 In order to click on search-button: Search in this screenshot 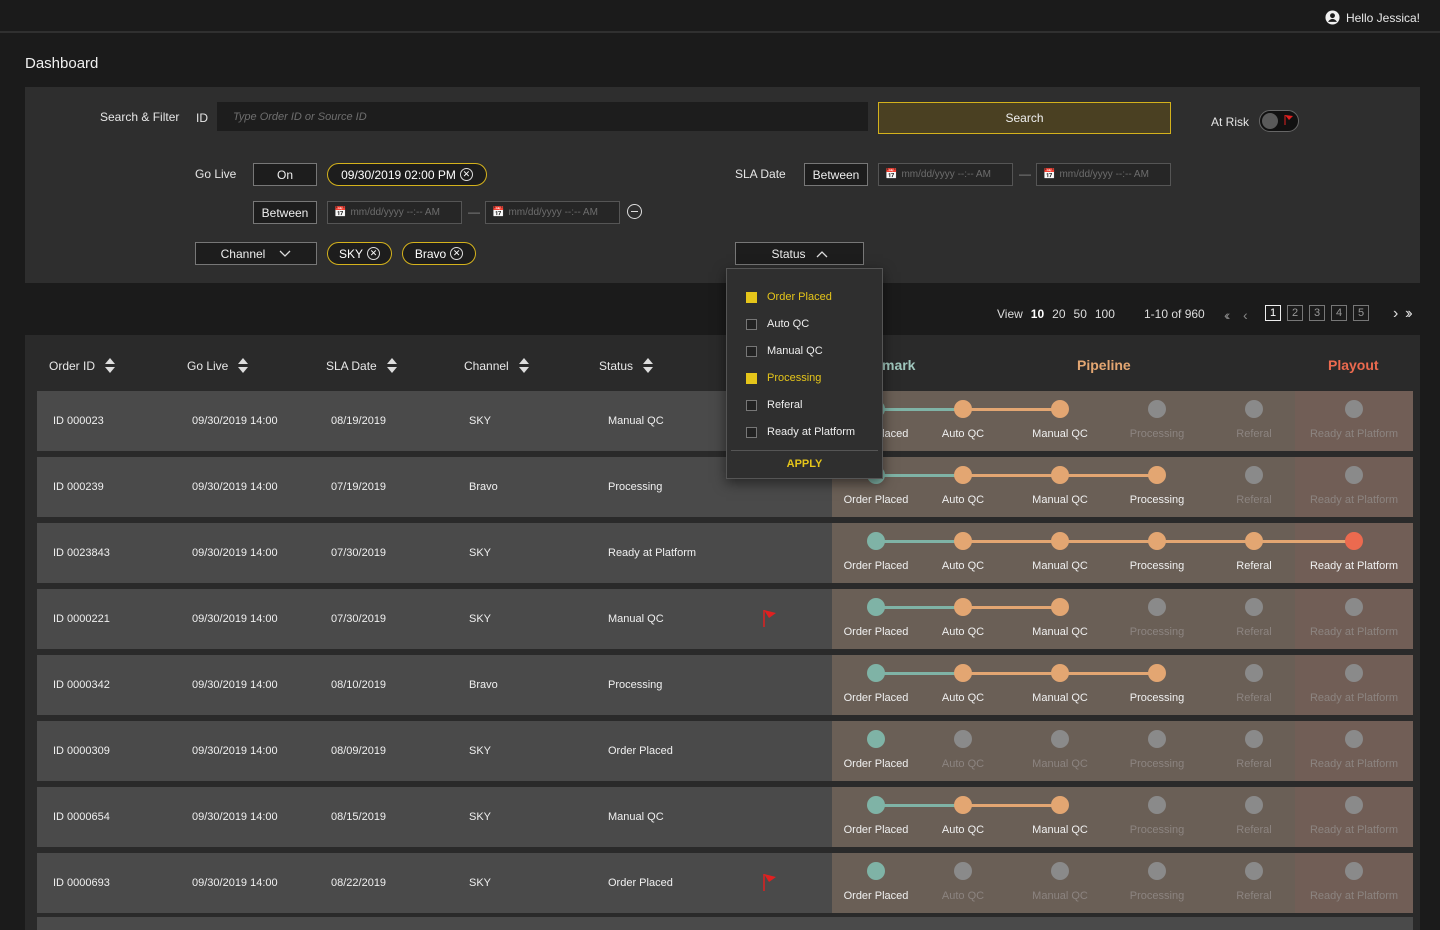, I will do `click(1024, 118)`.